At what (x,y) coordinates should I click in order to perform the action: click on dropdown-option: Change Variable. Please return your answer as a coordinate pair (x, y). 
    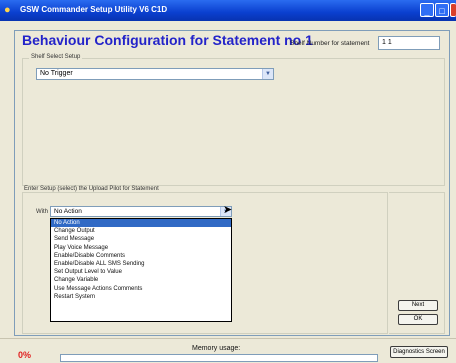
    Looking at the image, I should click on (141, 280).